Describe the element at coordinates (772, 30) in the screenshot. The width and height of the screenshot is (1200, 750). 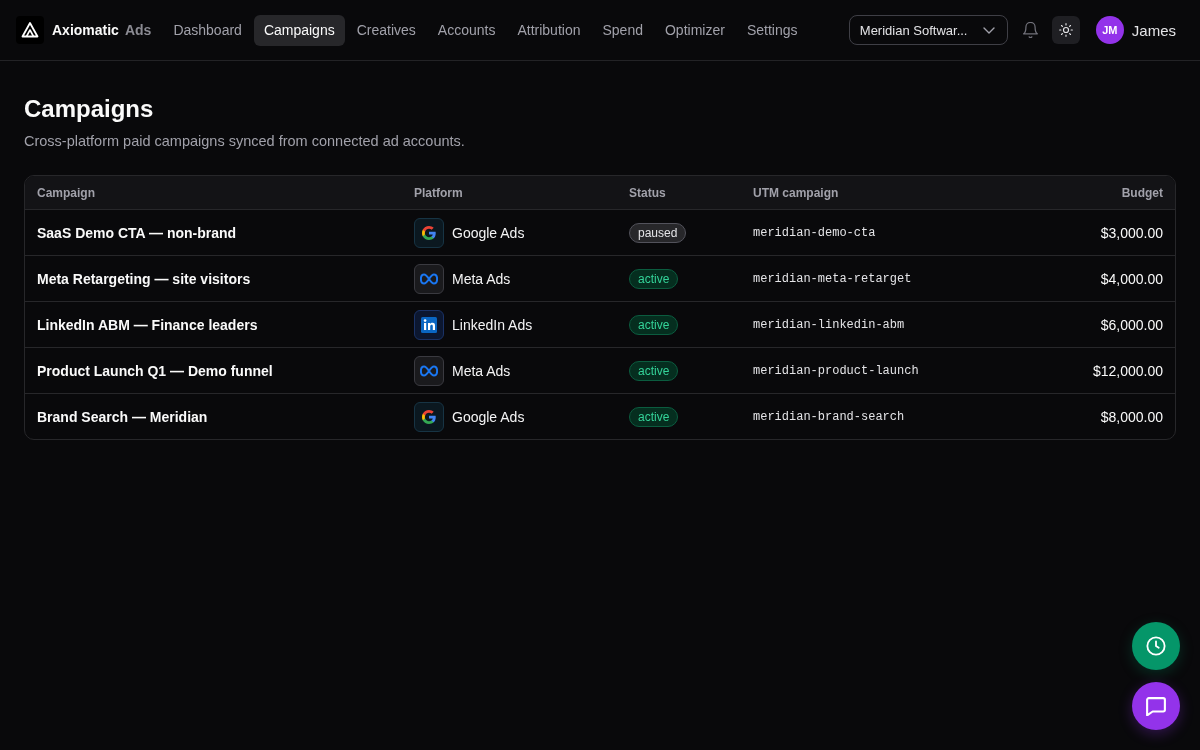
I see `nav-tab: Settings` at that location.